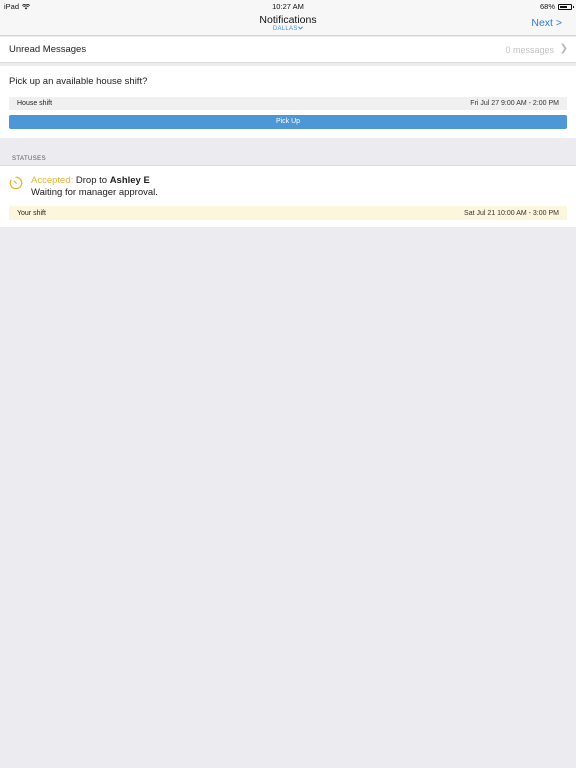 This screenshot has height=768, width=576. Describe the element at coordinates (29, 159) in the screenshot. I see `statuses-section-header: STATUSES` at that location.